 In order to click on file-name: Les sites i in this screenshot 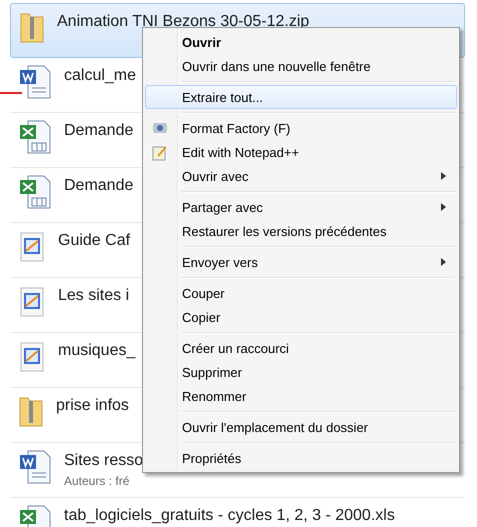, I will do `click(94, 296)`.